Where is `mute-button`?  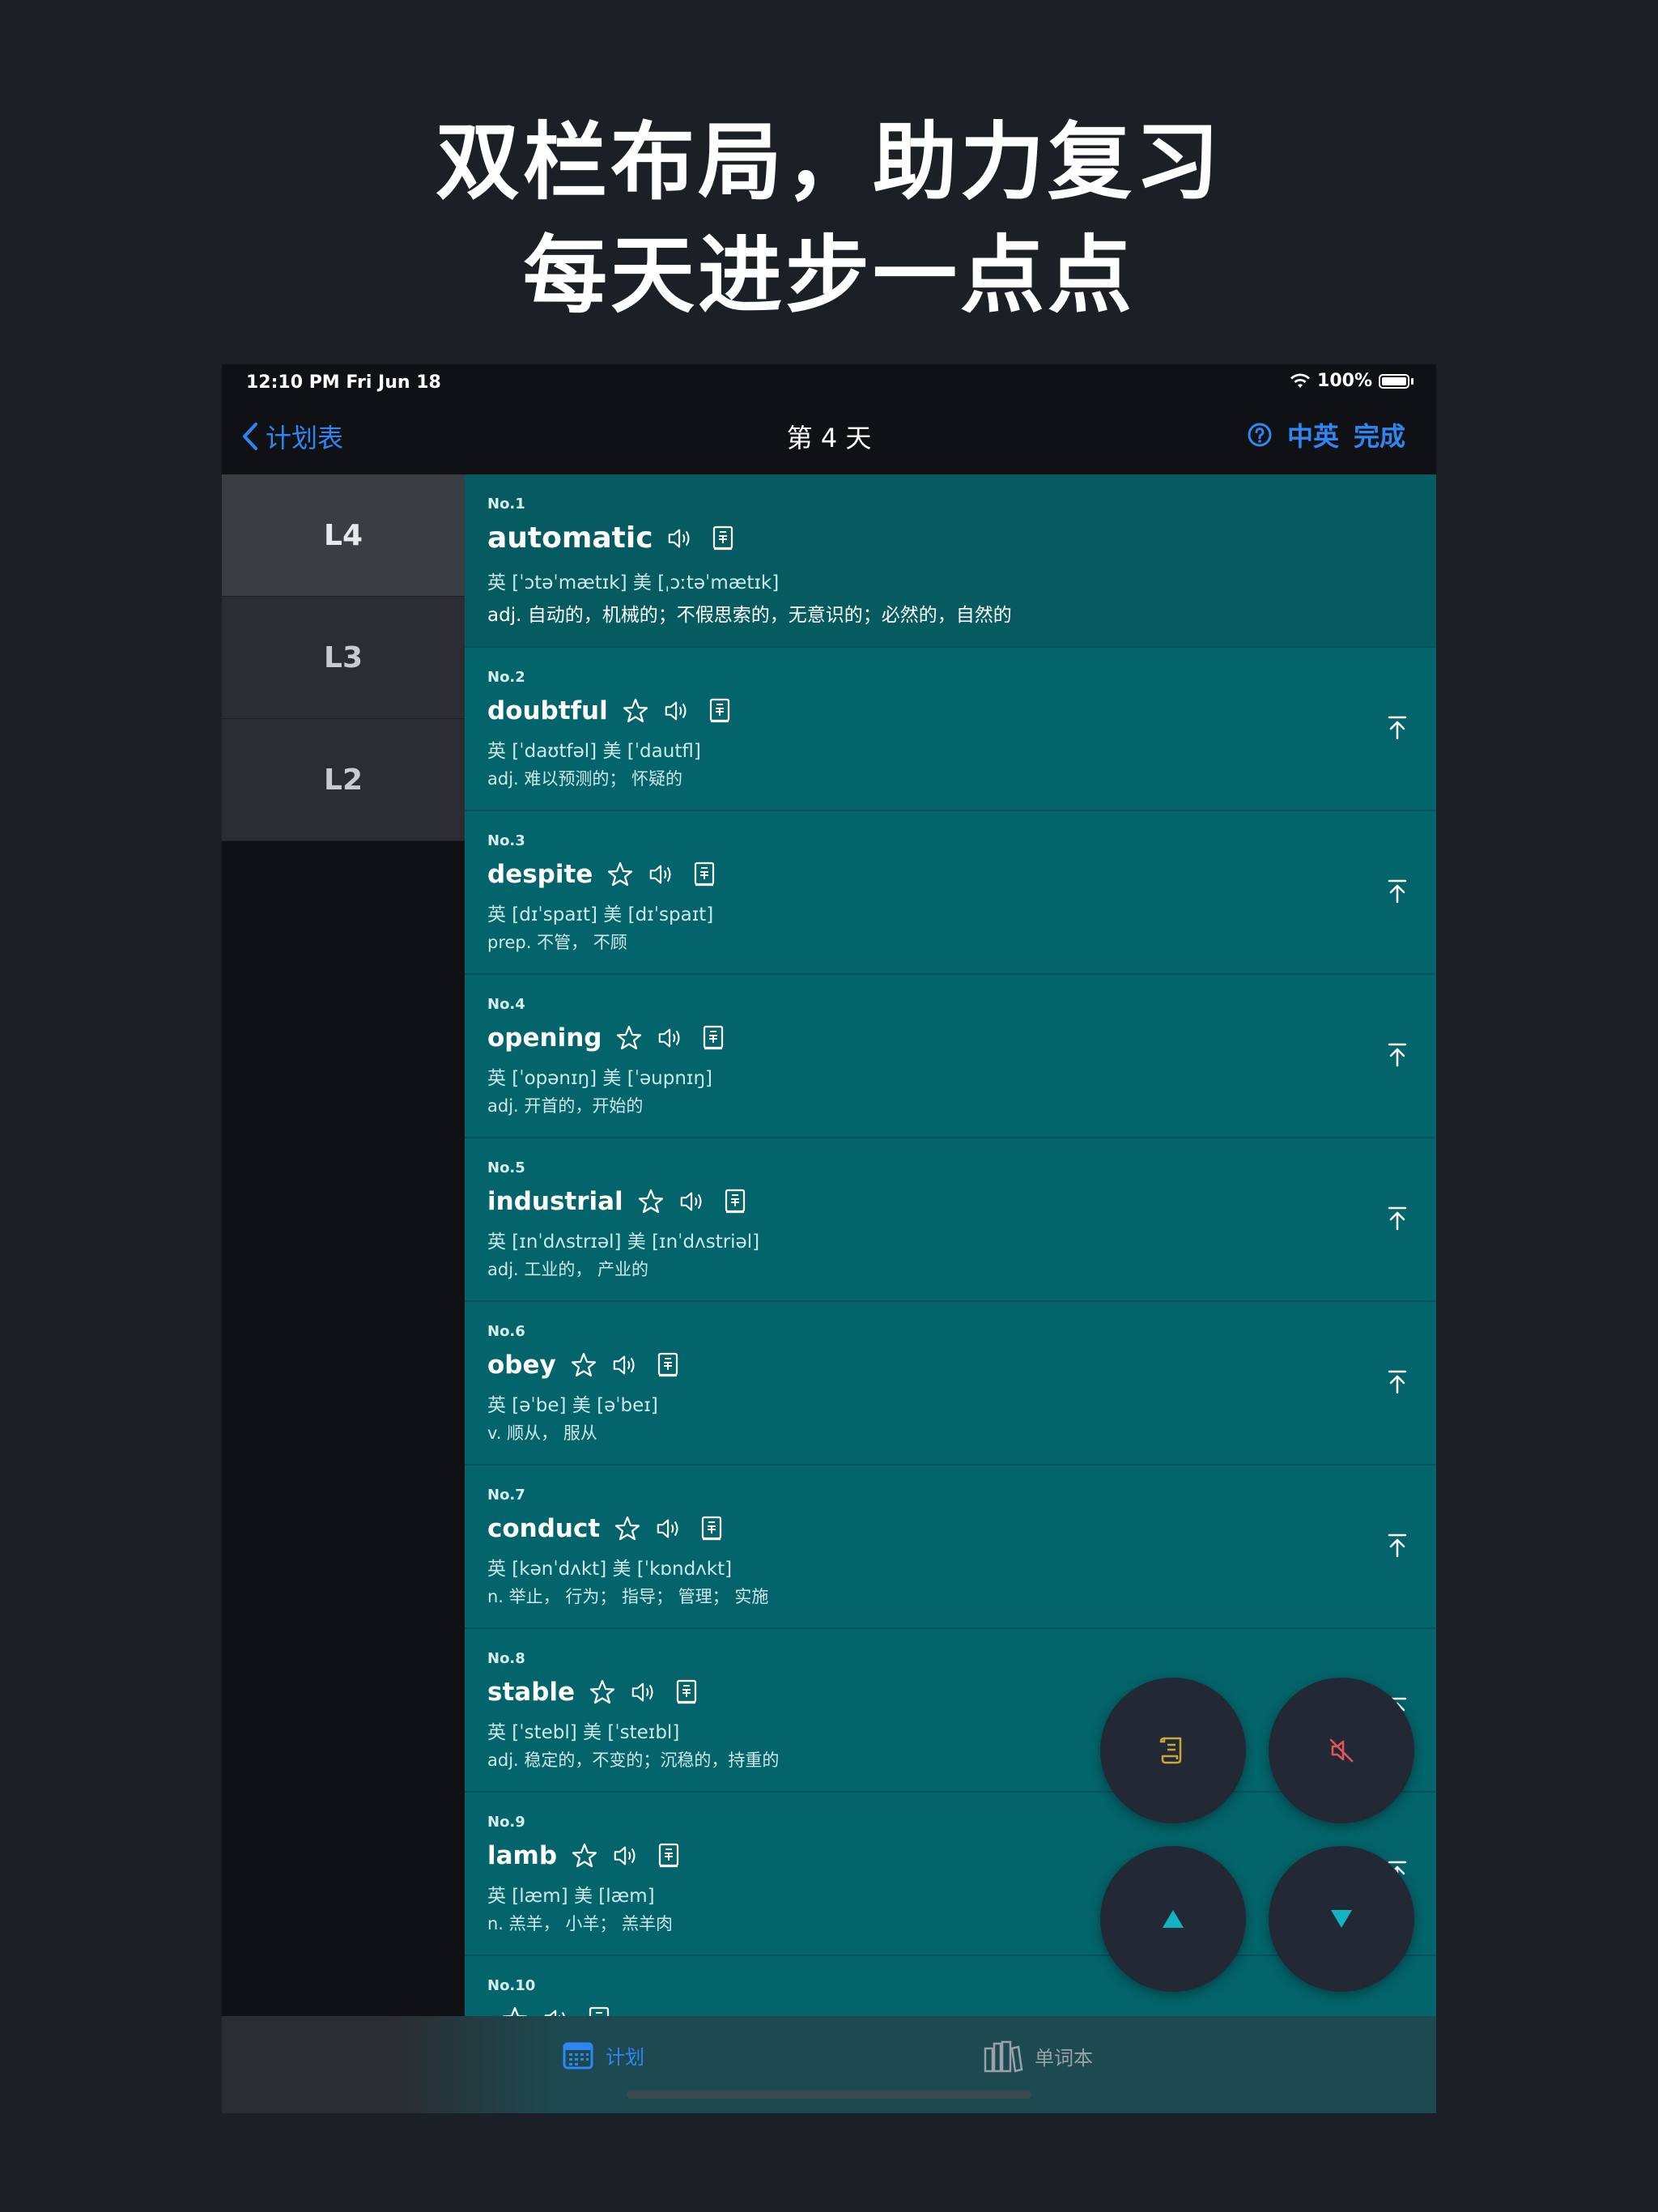
mute-button is located at coordinates (1341, 1750).